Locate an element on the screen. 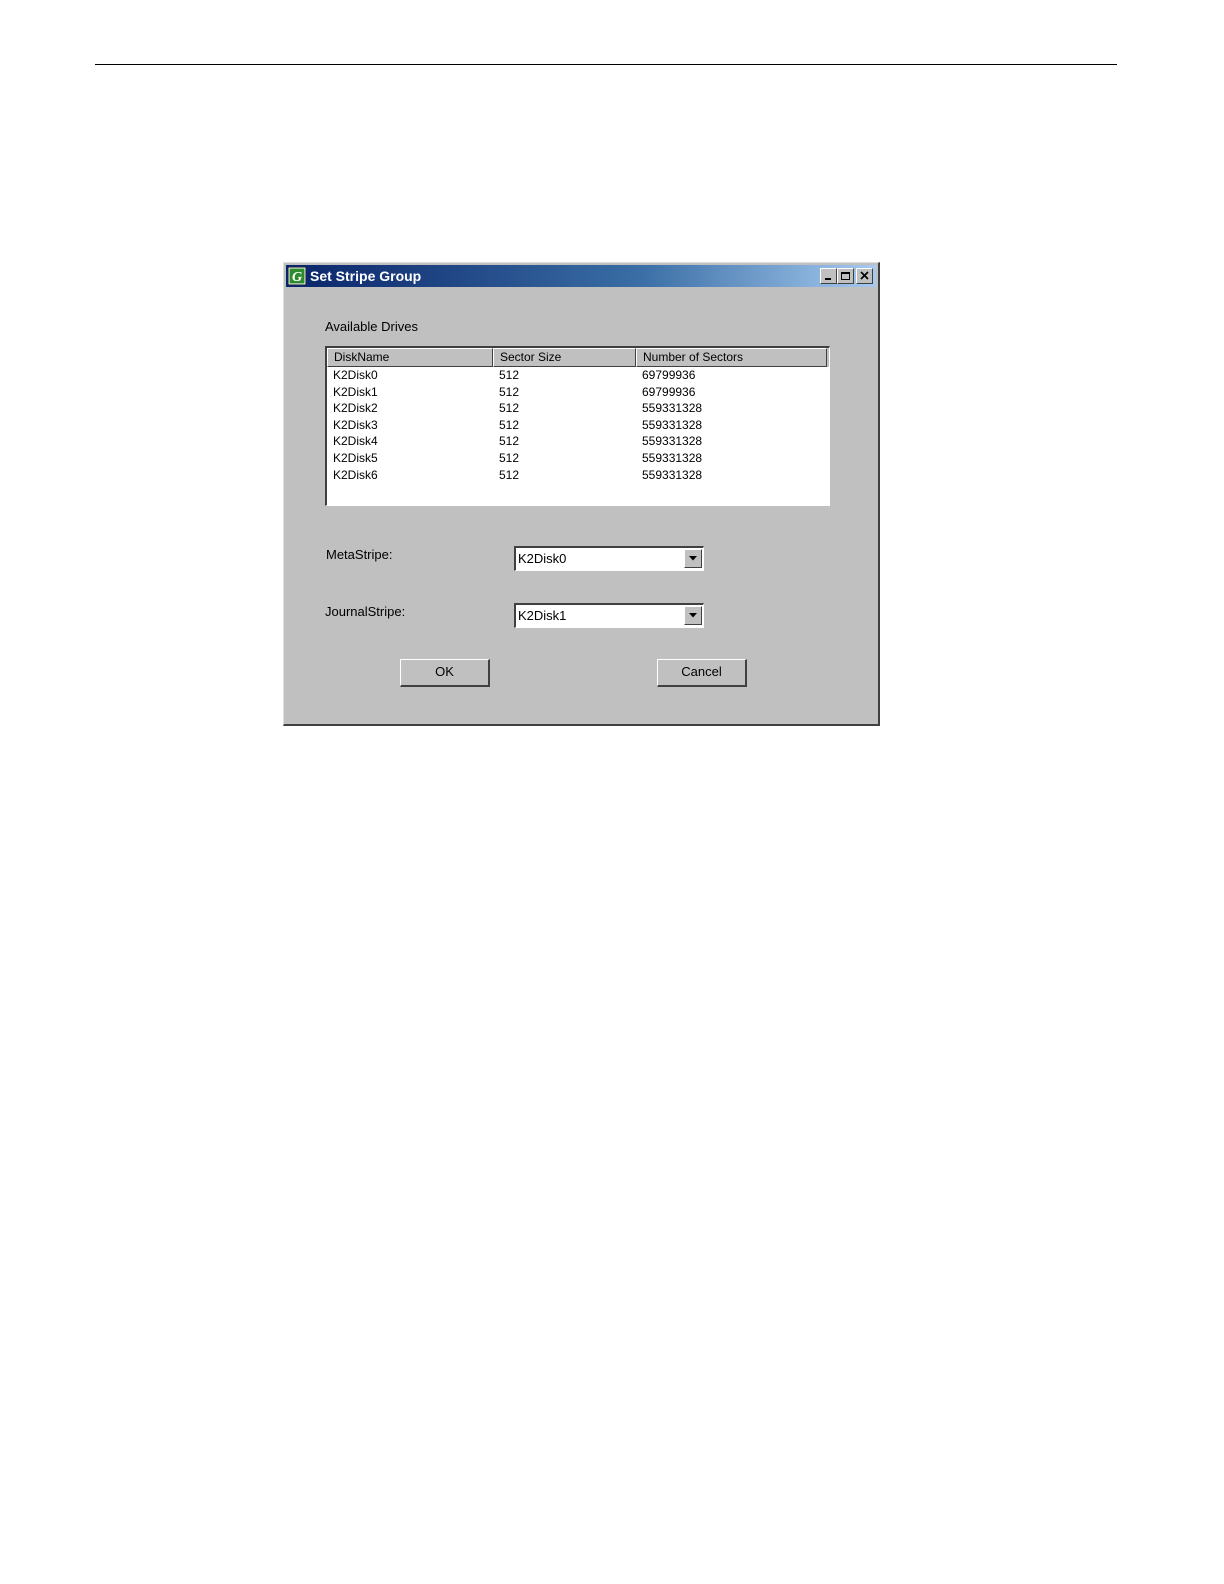 Image resolution: width=1224 pixels, height=1584 pixels. close-icon is located at coordinates (864, 275).